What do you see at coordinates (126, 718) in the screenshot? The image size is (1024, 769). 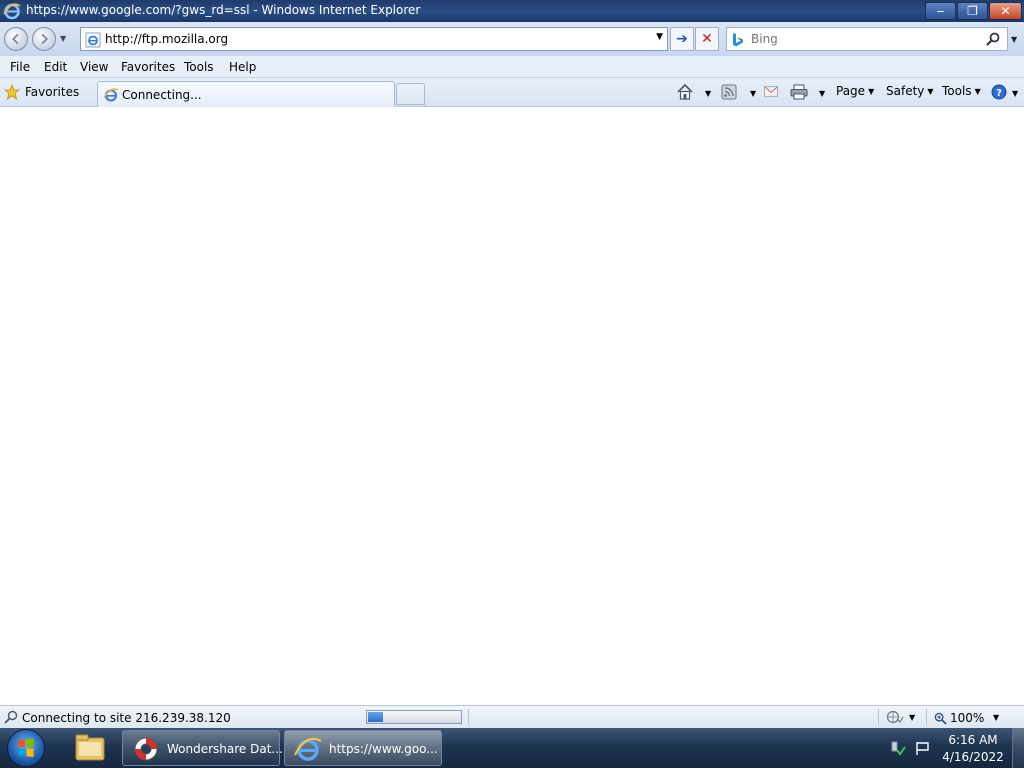 I see `status-text: Connecting to site 216.239.38.120` at bounding box center [126, 718].